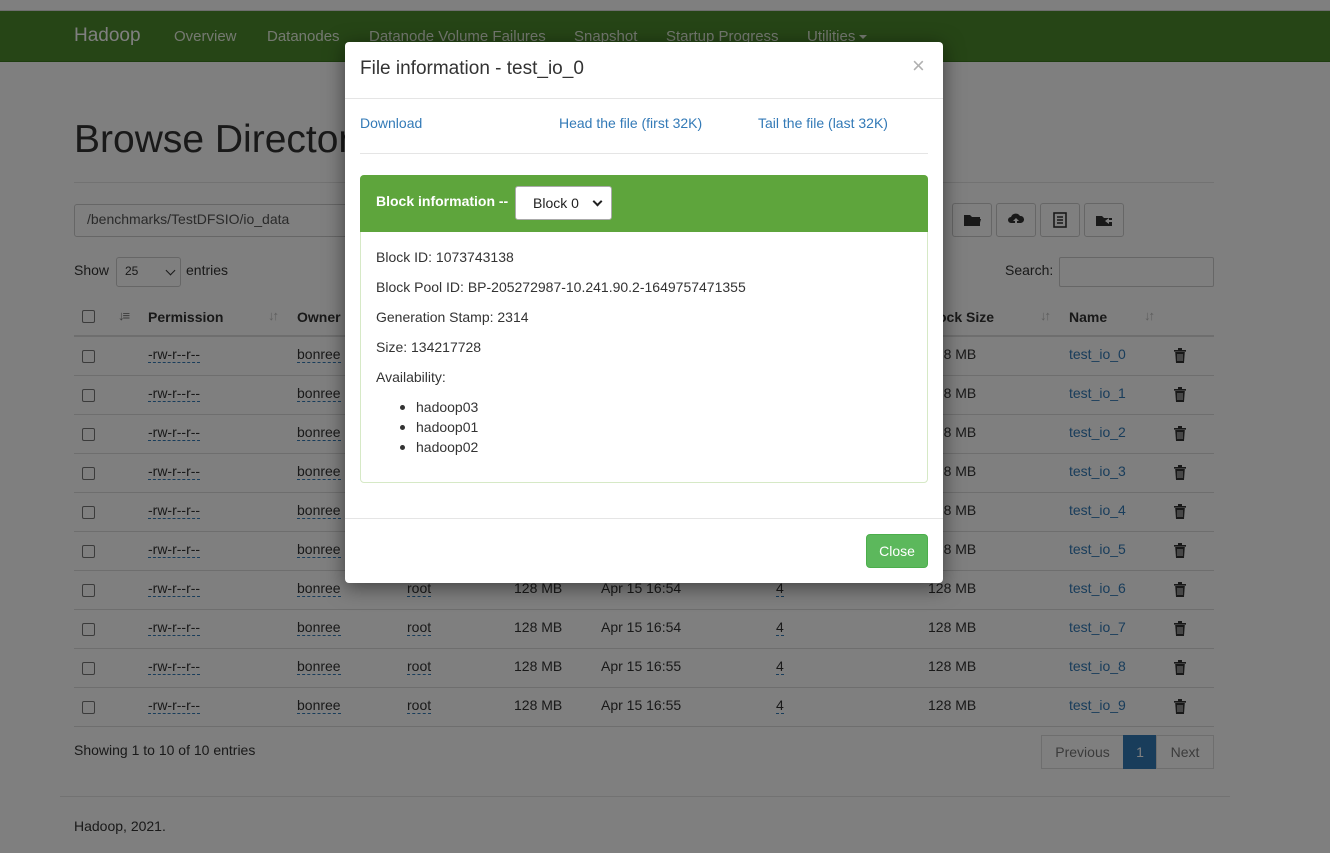 Image resolution: width=1330 pixels, height=853 pixels. What do you see at coordinates (644, 203) in the screenshot?
I see `block-info-header: Block information -- Block 0` at bounding box center [644, 203].